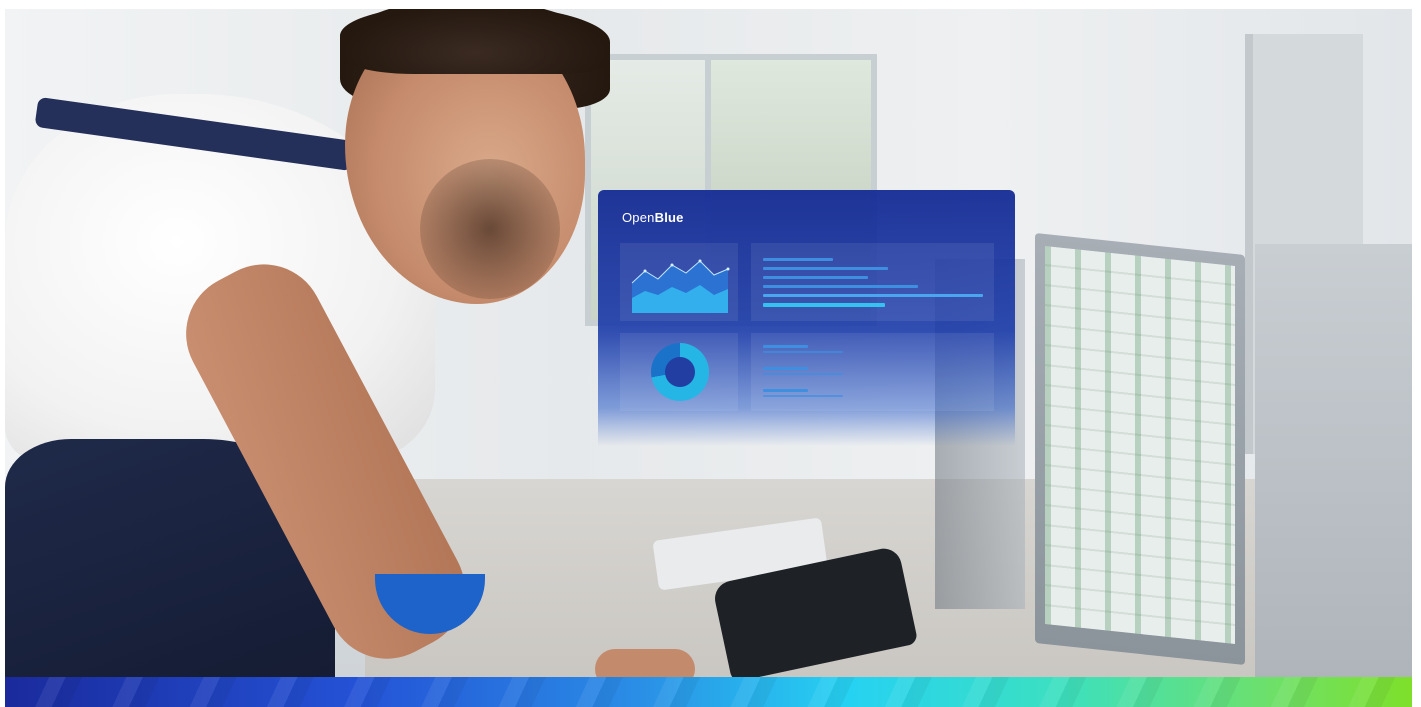 The height and width of the screenshot is (707, 1421). I want to click on openblue-logo: OpenBlue, so click(653, 217).